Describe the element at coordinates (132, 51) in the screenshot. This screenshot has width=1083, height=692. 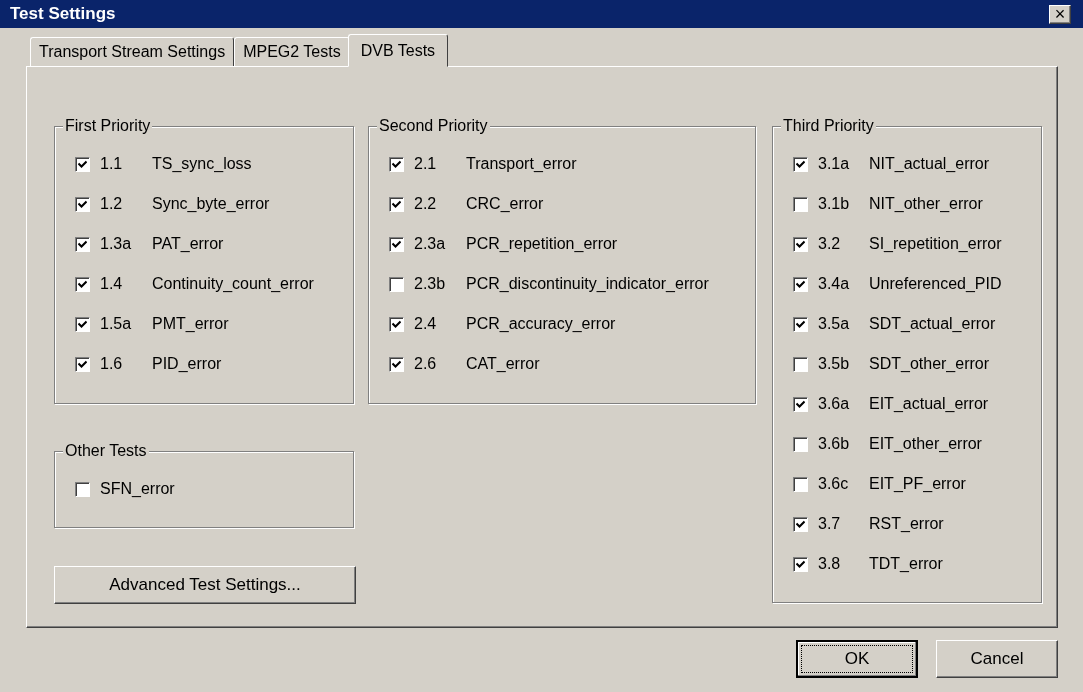
I see `tab: Transport Stream Settings` at that location.